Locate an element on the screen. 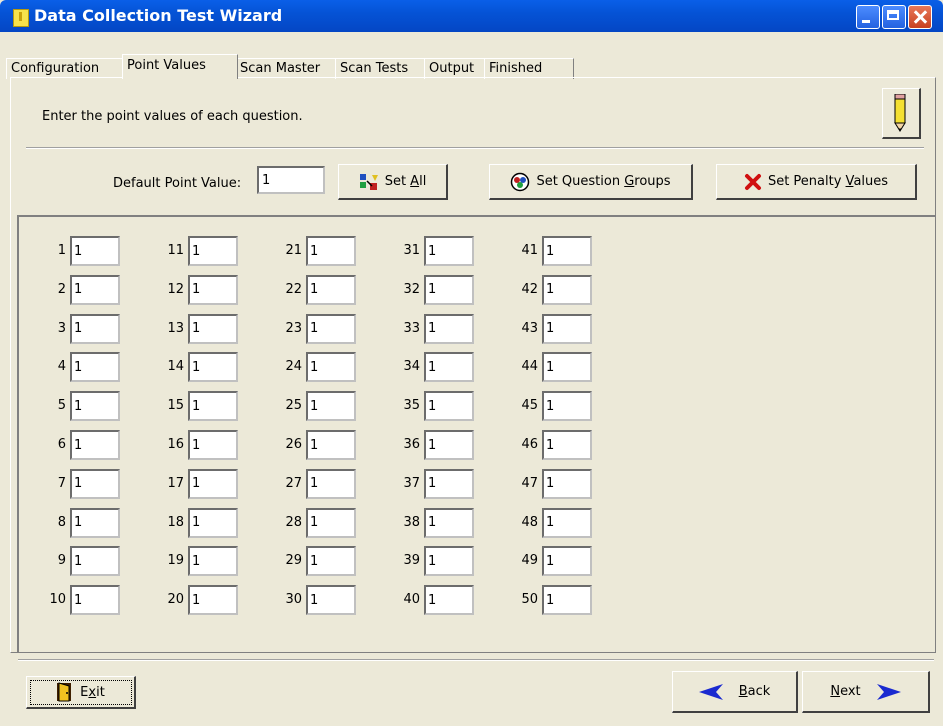 This screenshot has width=943, height=726. set-question-groups-label: Set Question Groups is located at coordinates (603, 181).